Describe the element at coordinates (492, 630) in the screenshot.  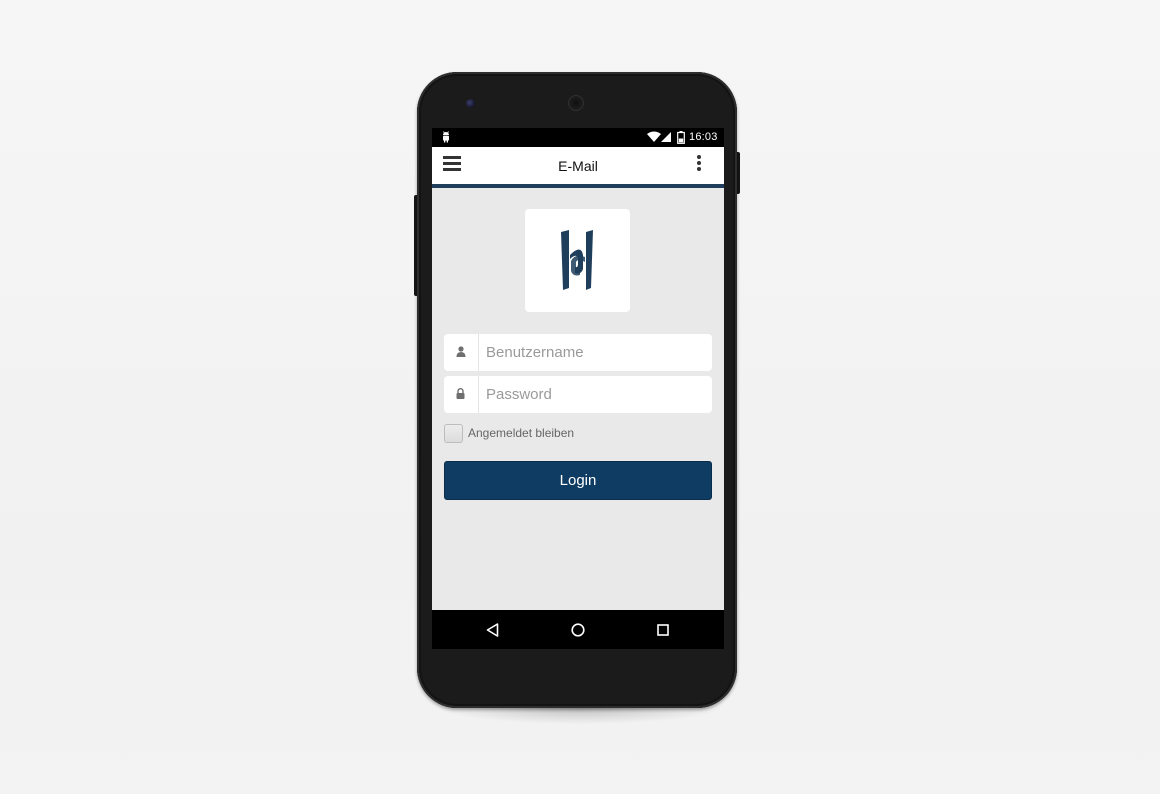
I see `back-icon` at that location.